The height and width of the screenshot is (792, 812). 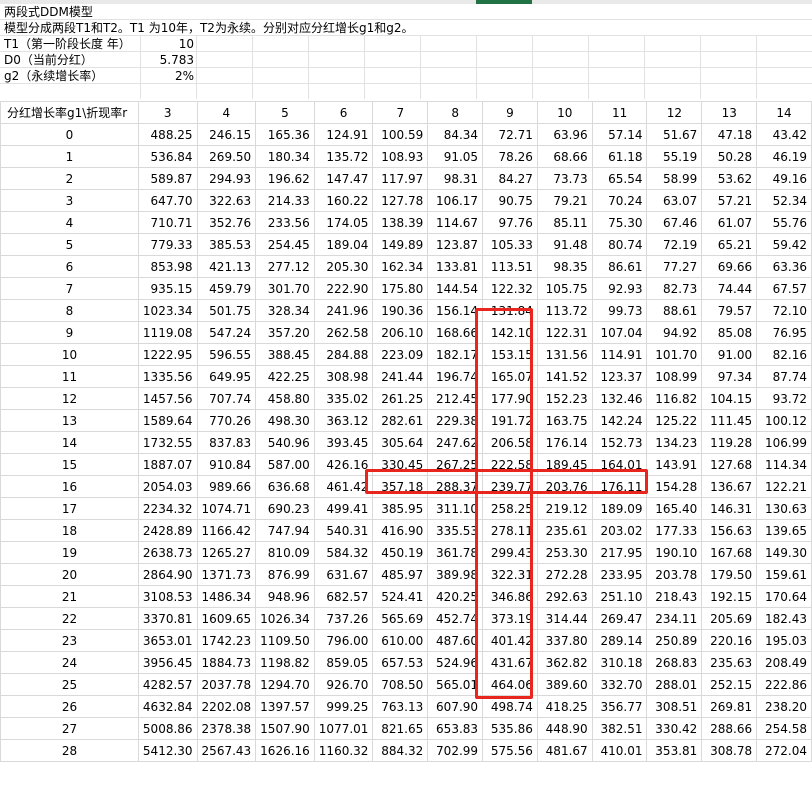 What do you see at coordinates (510, 574) in the screenshot?
I see `valuation-cell: 322.31` at bounding box center [510, 574].